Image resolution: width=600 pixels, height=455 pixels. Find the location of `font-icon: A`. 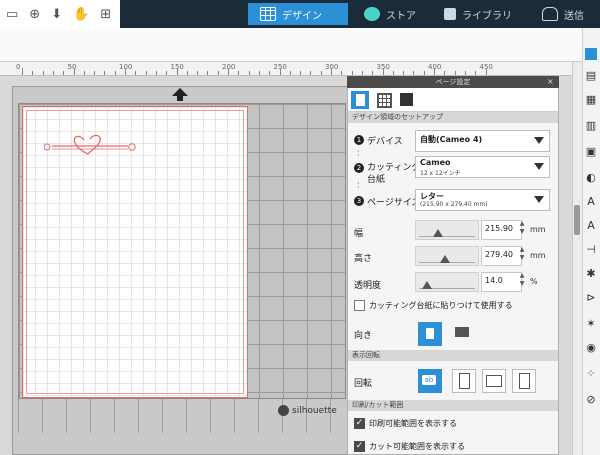

font-icon: A is located at coordinates (591, 202).